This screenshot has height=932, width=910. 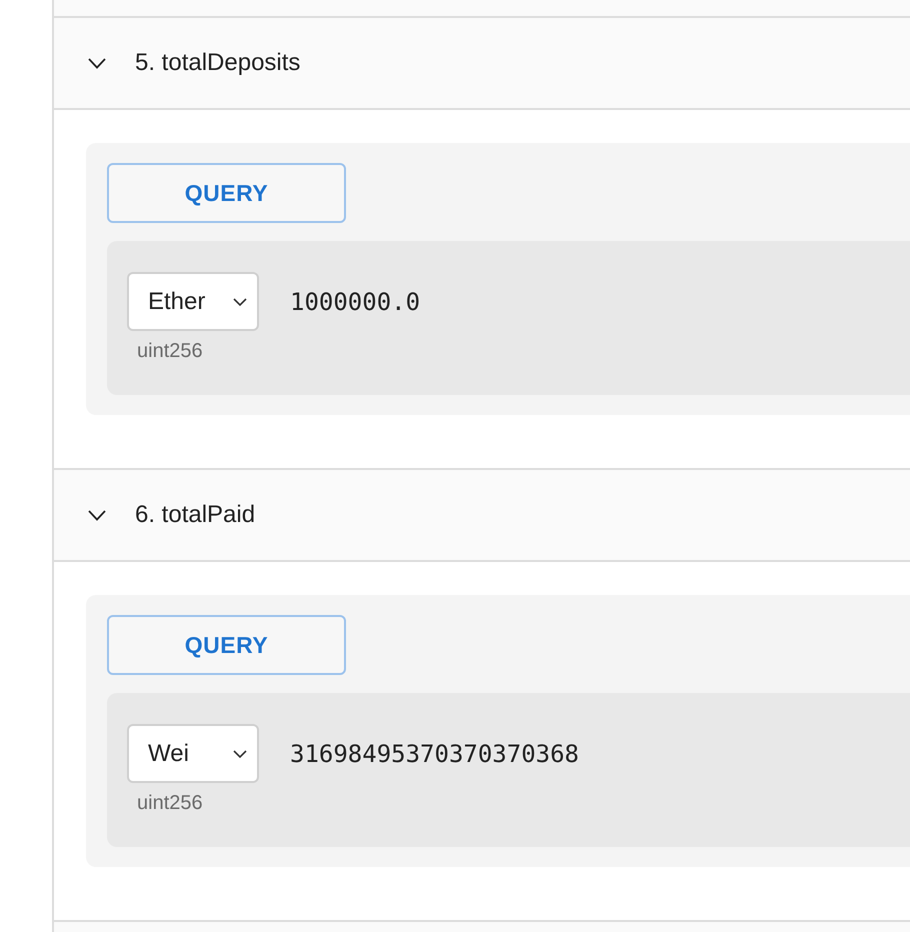 What do you see at coordinates (195, 515) in the screenshot?
I see `section-title: 6. totalPaid` at bounding box center [195, 515].